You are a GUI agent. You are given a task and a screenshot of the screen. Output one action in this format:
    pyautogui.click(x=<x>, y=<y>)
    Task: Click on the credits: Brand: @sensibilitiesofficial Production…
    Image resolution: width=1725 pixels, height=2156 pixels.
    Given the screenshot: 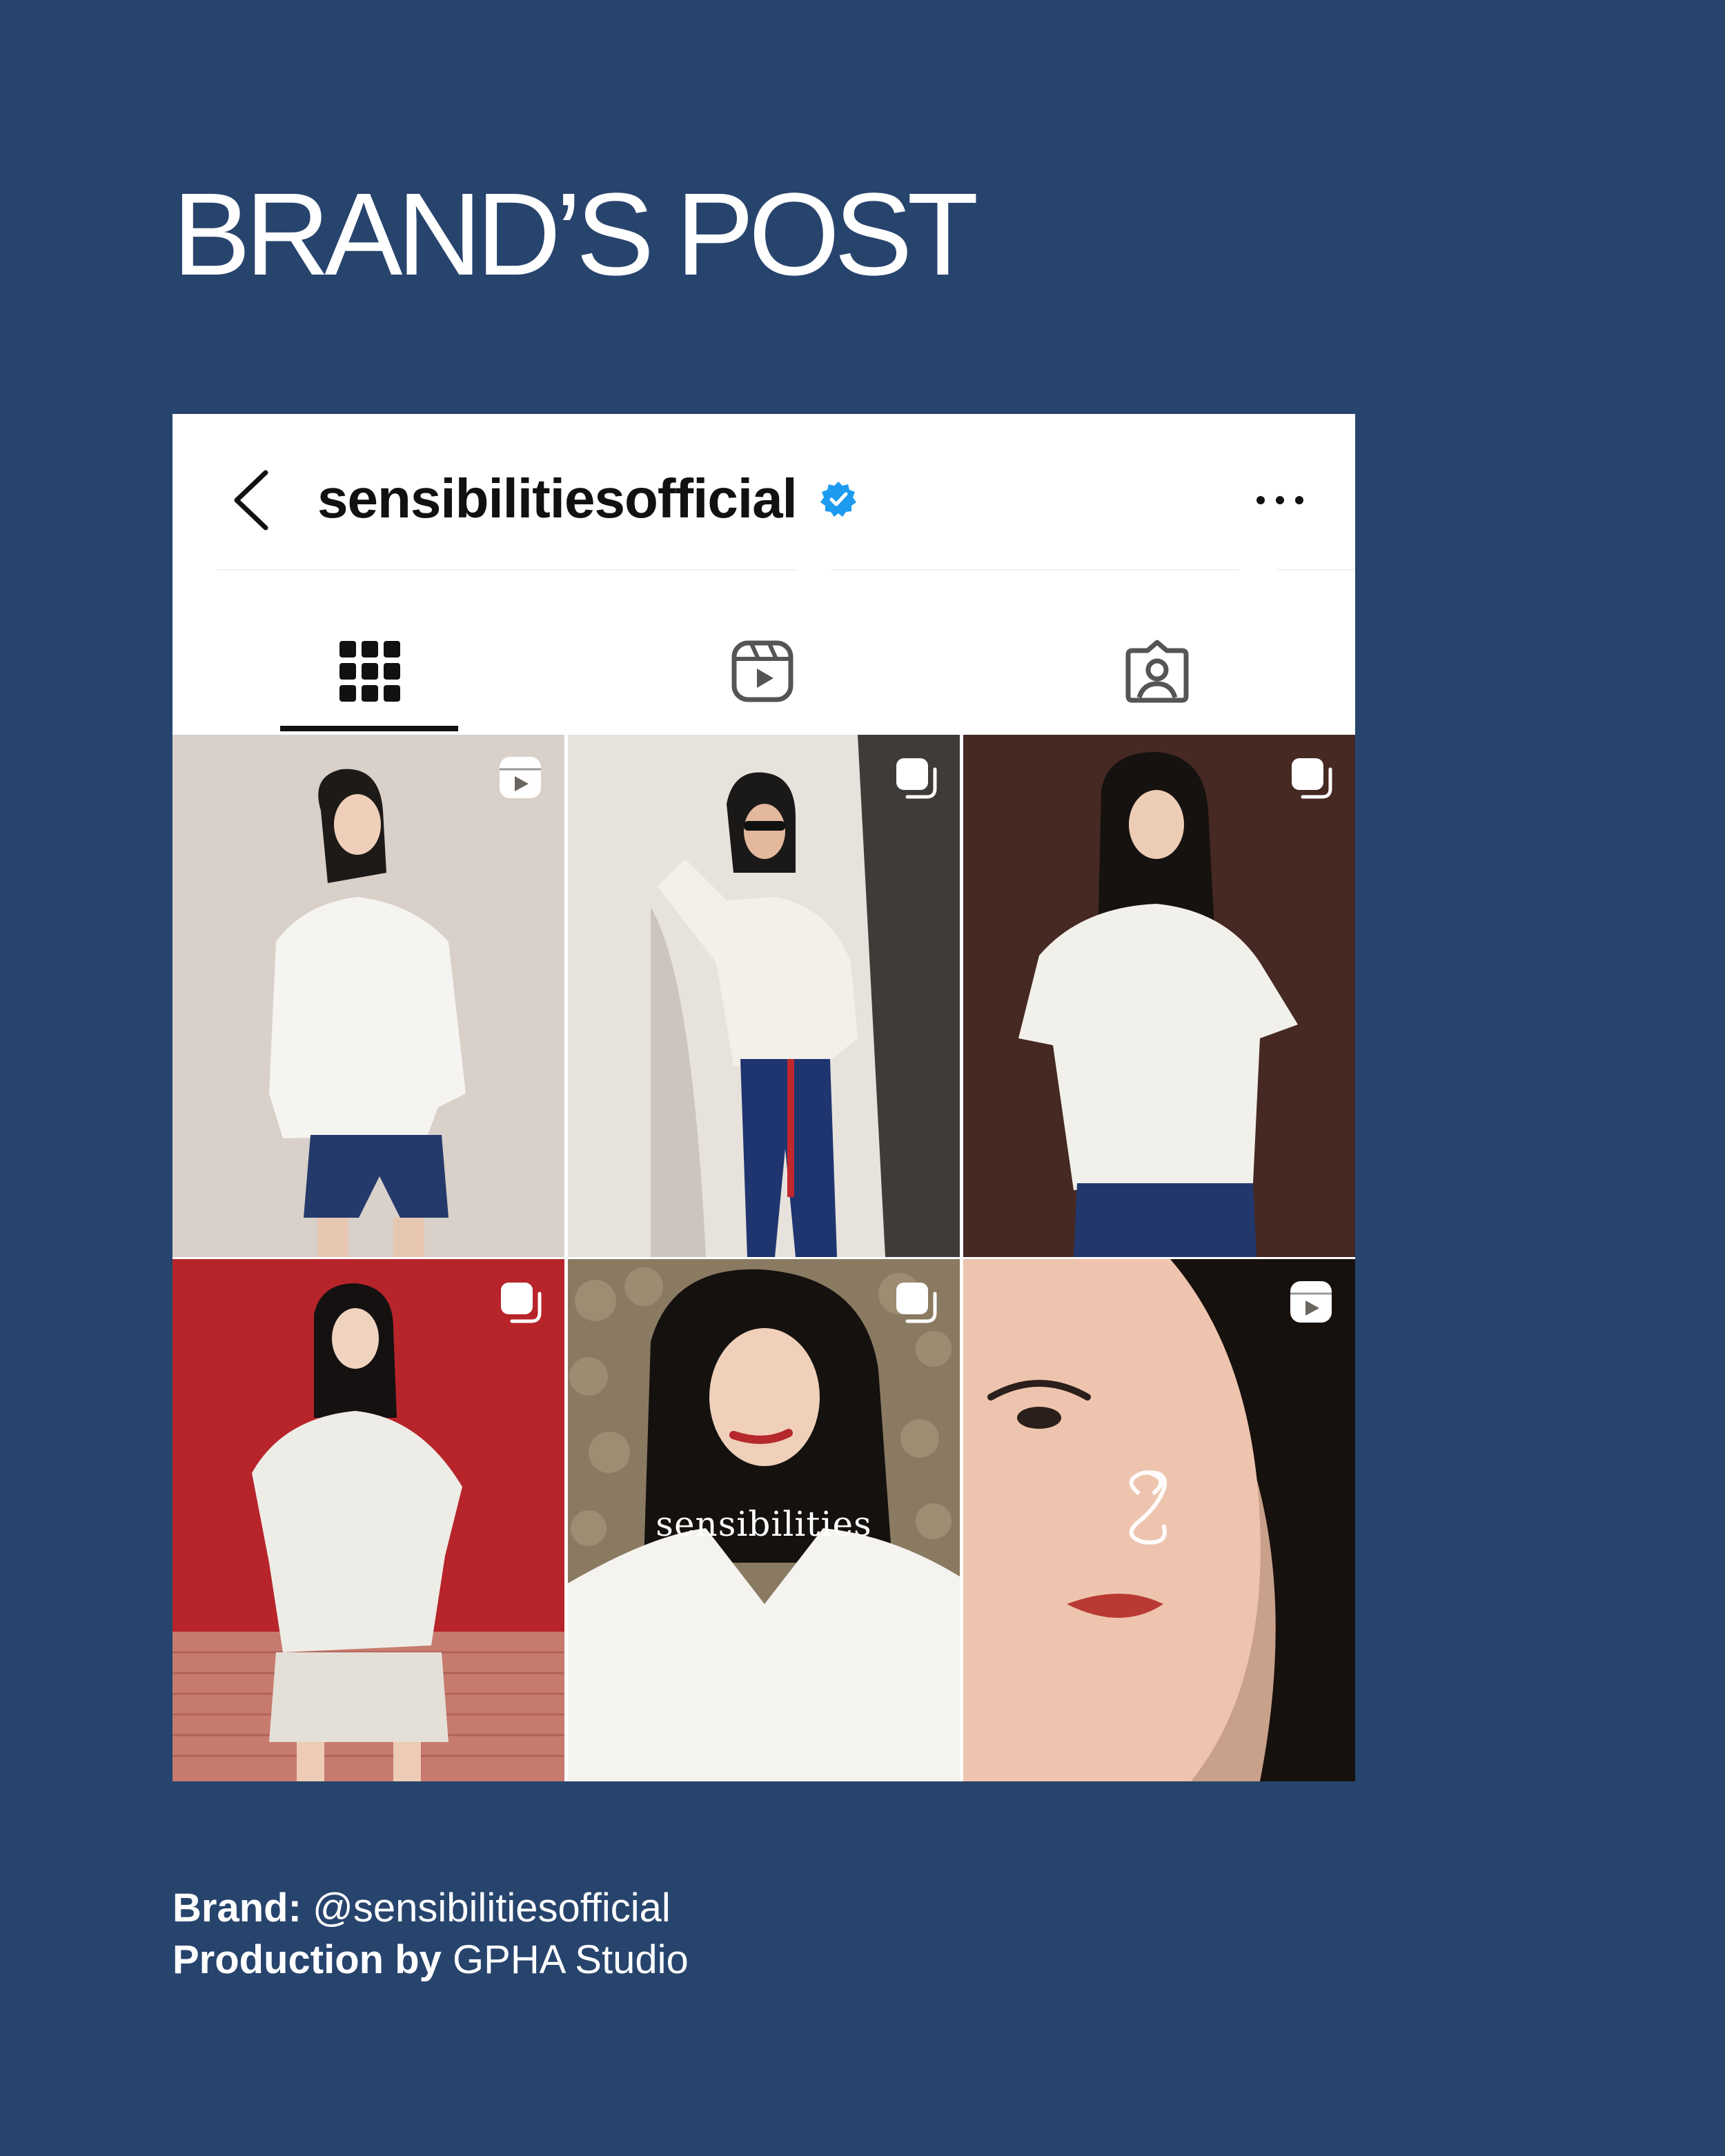 What is the action you would take?
    pyautogui.click(x=430, y=1934)
    